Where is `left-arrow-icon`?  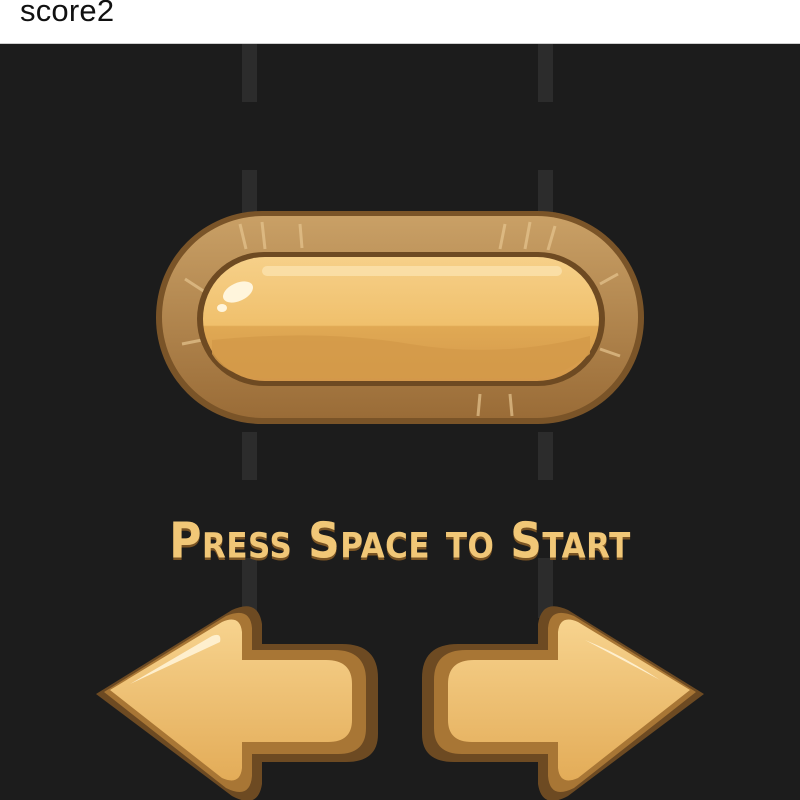
left-arrow-icon is located at coordinates (237, 703).